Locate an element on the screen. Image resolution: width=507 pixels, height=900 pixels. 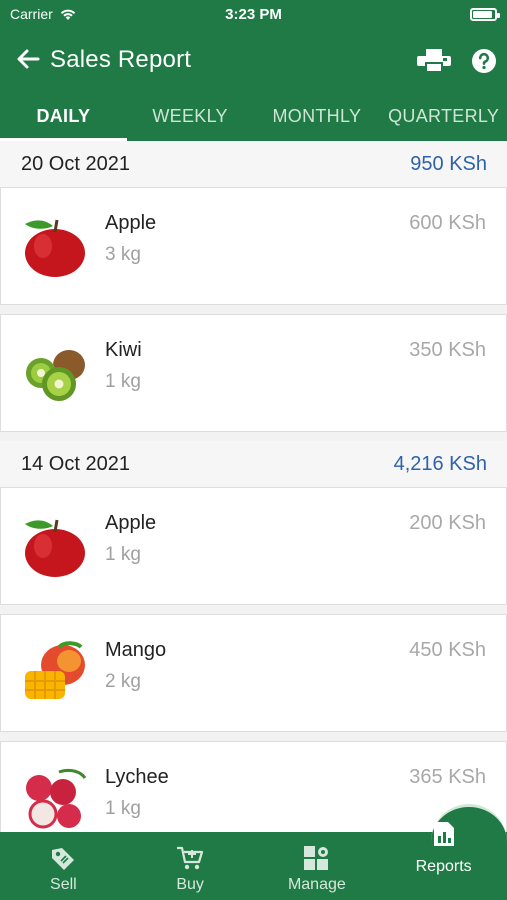
item-name: Lychee is located at coordinates (137, 777).